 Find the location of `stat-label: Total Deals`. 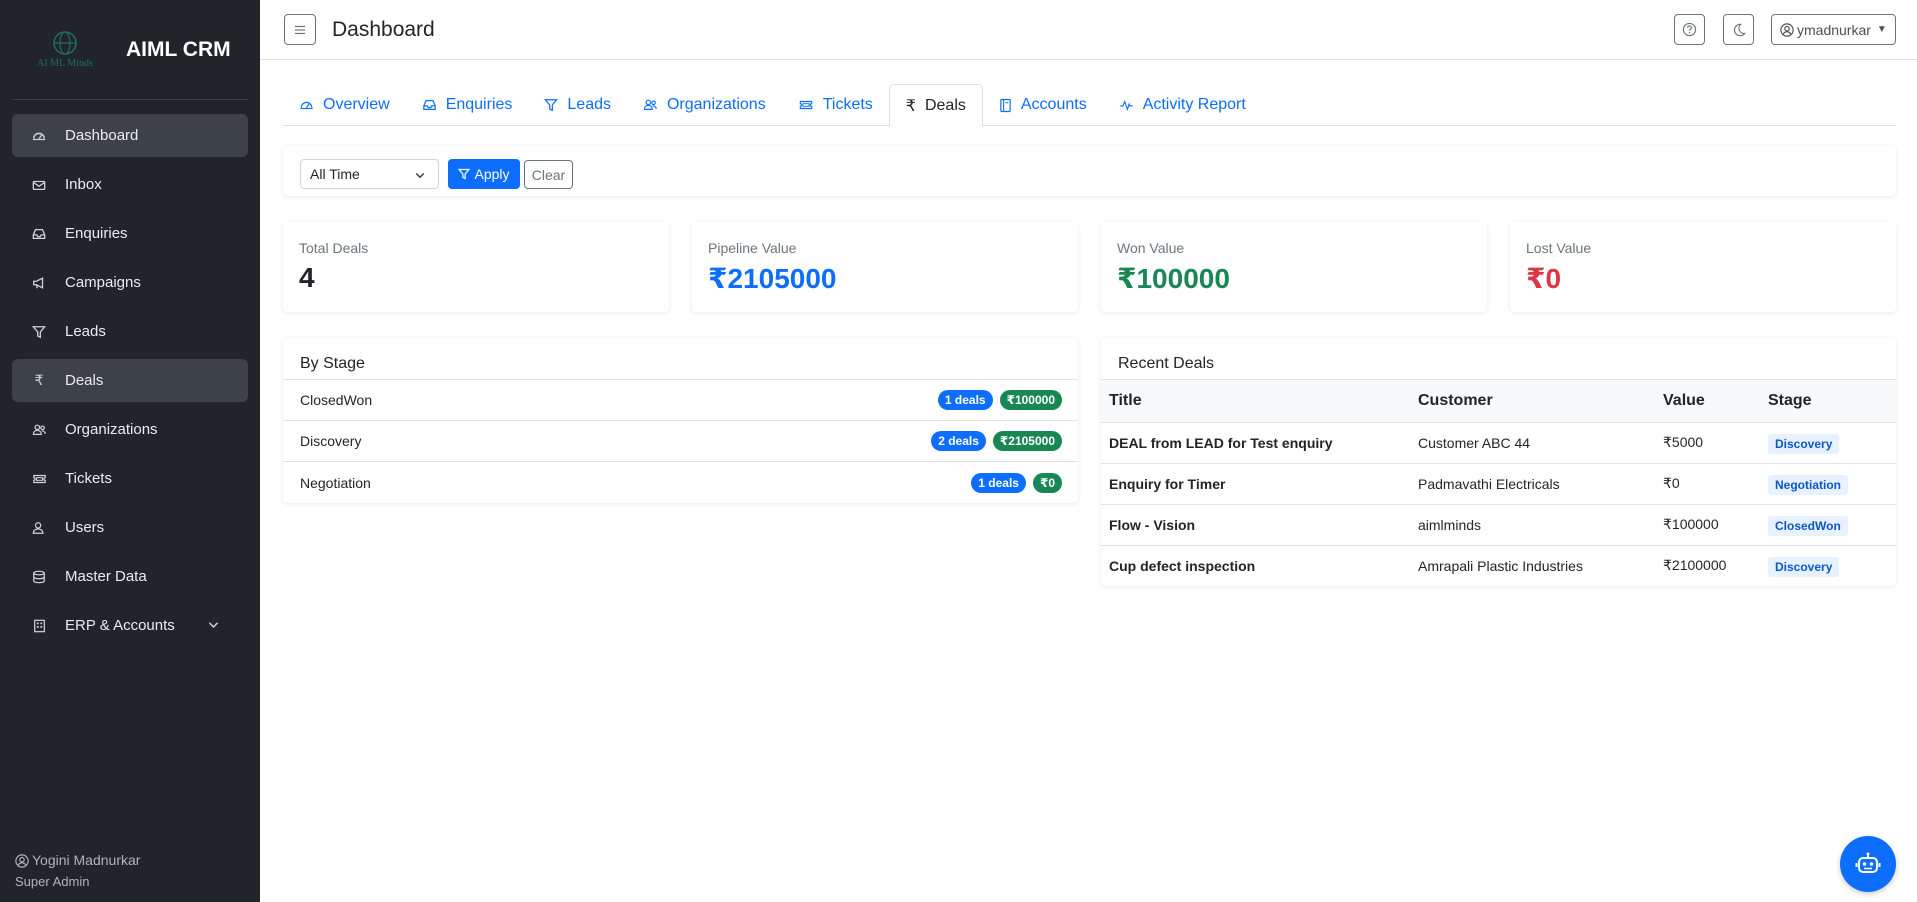

stat-label: Total Deals is located at coordinates (334, 248).